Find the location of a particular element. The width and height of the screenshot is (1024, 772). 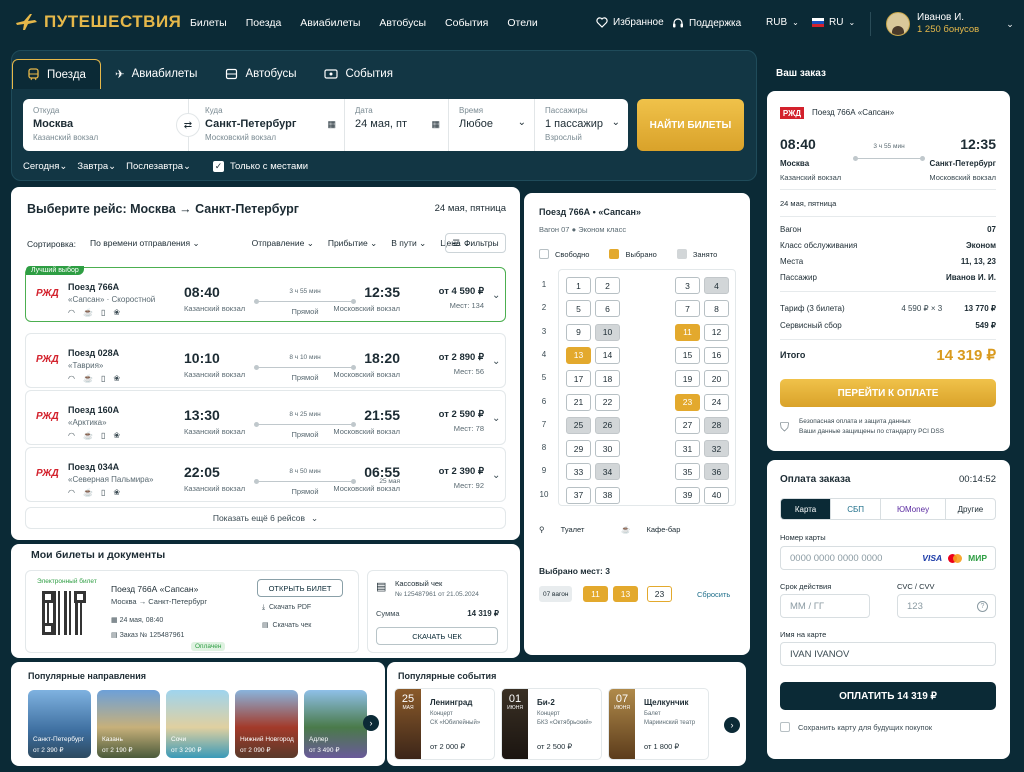

destination-card: Казань от 2 190 ₽ is located at coordinates (128, 724).